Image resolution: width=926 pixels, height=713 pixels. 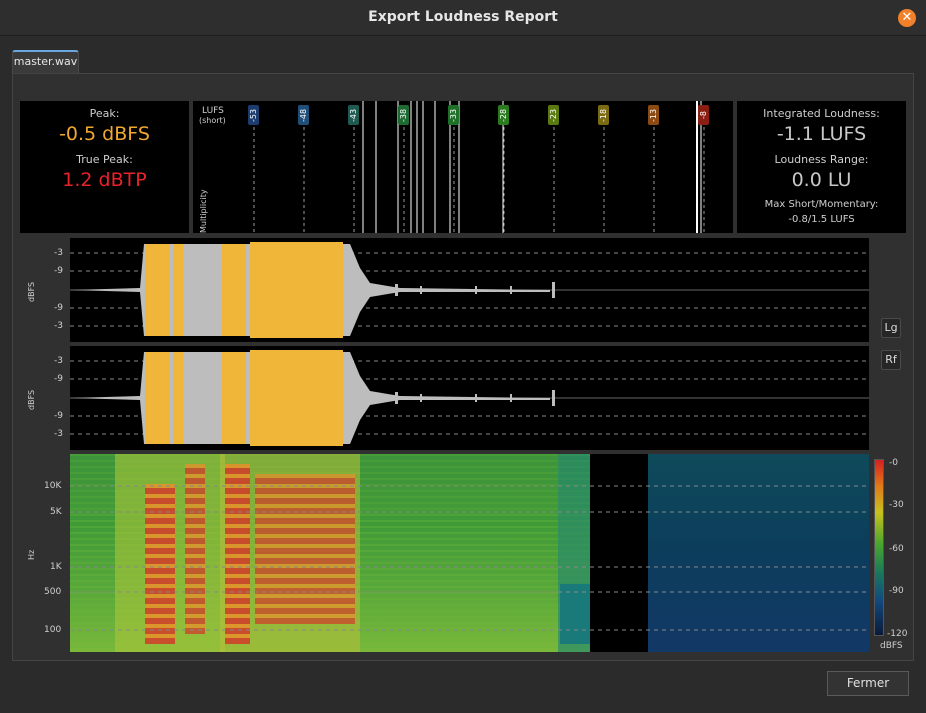 What do you see at coordinates (821, 204) in the screenshot?
I see `max-label: Max Short/Momentary:` at bounding box center [821, 204].